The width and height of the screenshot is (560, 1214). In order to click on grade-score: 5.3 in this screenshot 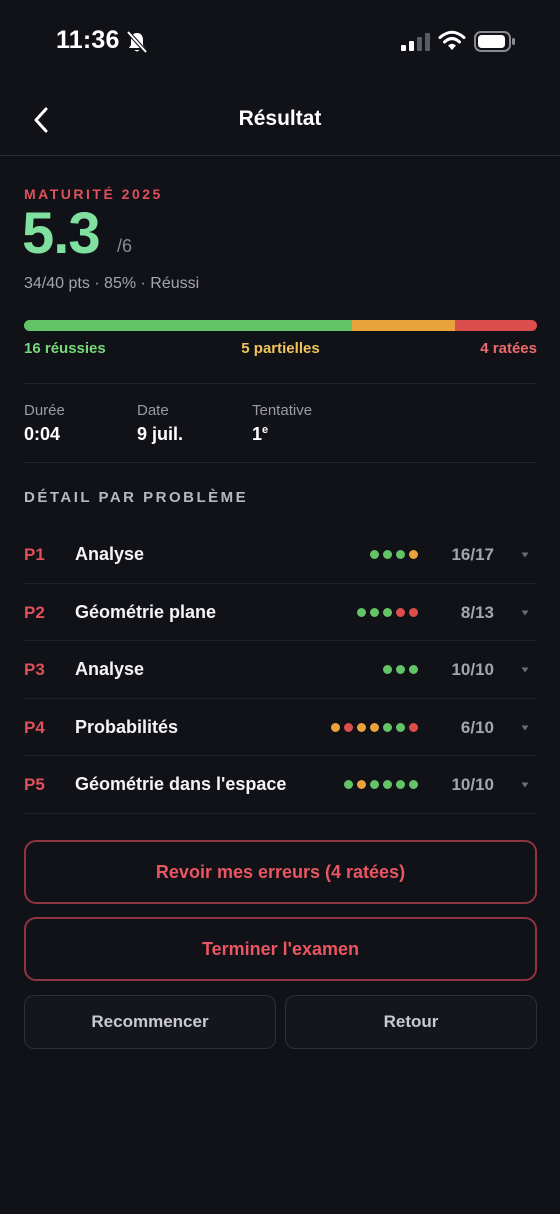, I will do `click(61, 233)`.